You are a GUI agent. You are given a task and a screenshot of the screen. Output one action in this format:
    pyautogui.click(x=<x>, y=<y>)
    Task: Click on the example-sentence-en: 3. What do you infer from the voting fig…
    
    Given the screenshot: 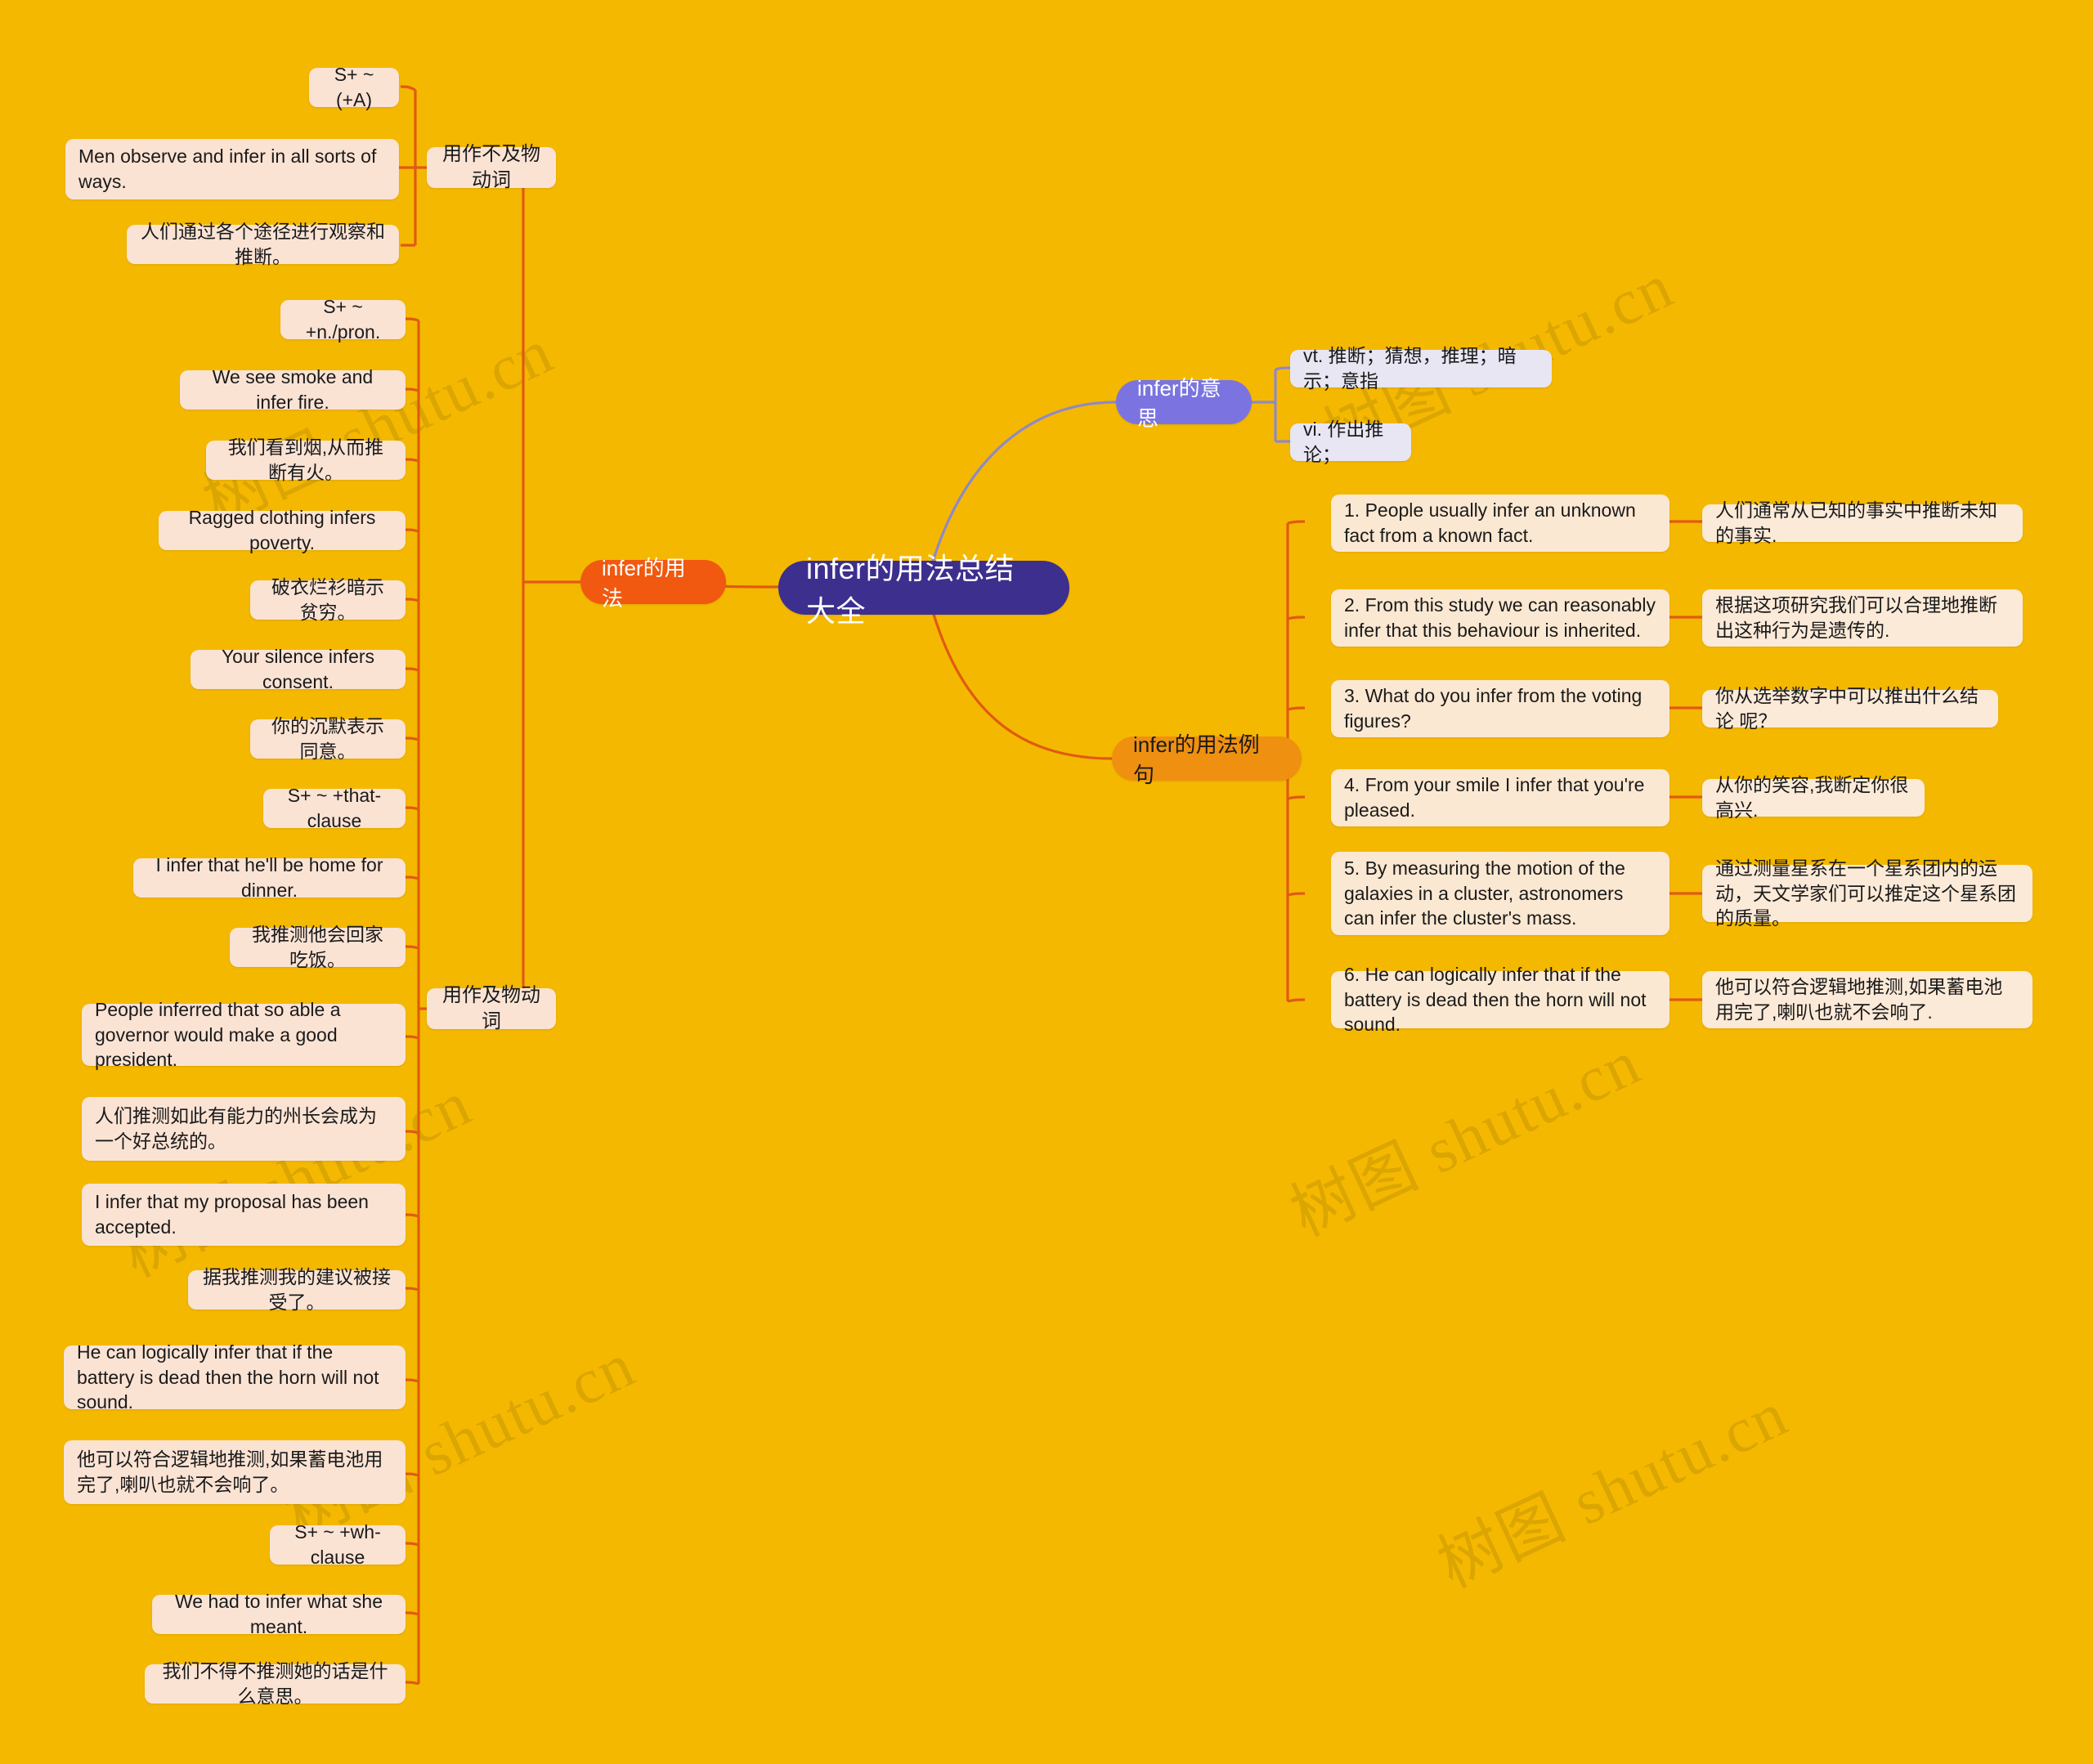 What is the action you would take?
    pyautogui.click(x=1500, y=708)
    